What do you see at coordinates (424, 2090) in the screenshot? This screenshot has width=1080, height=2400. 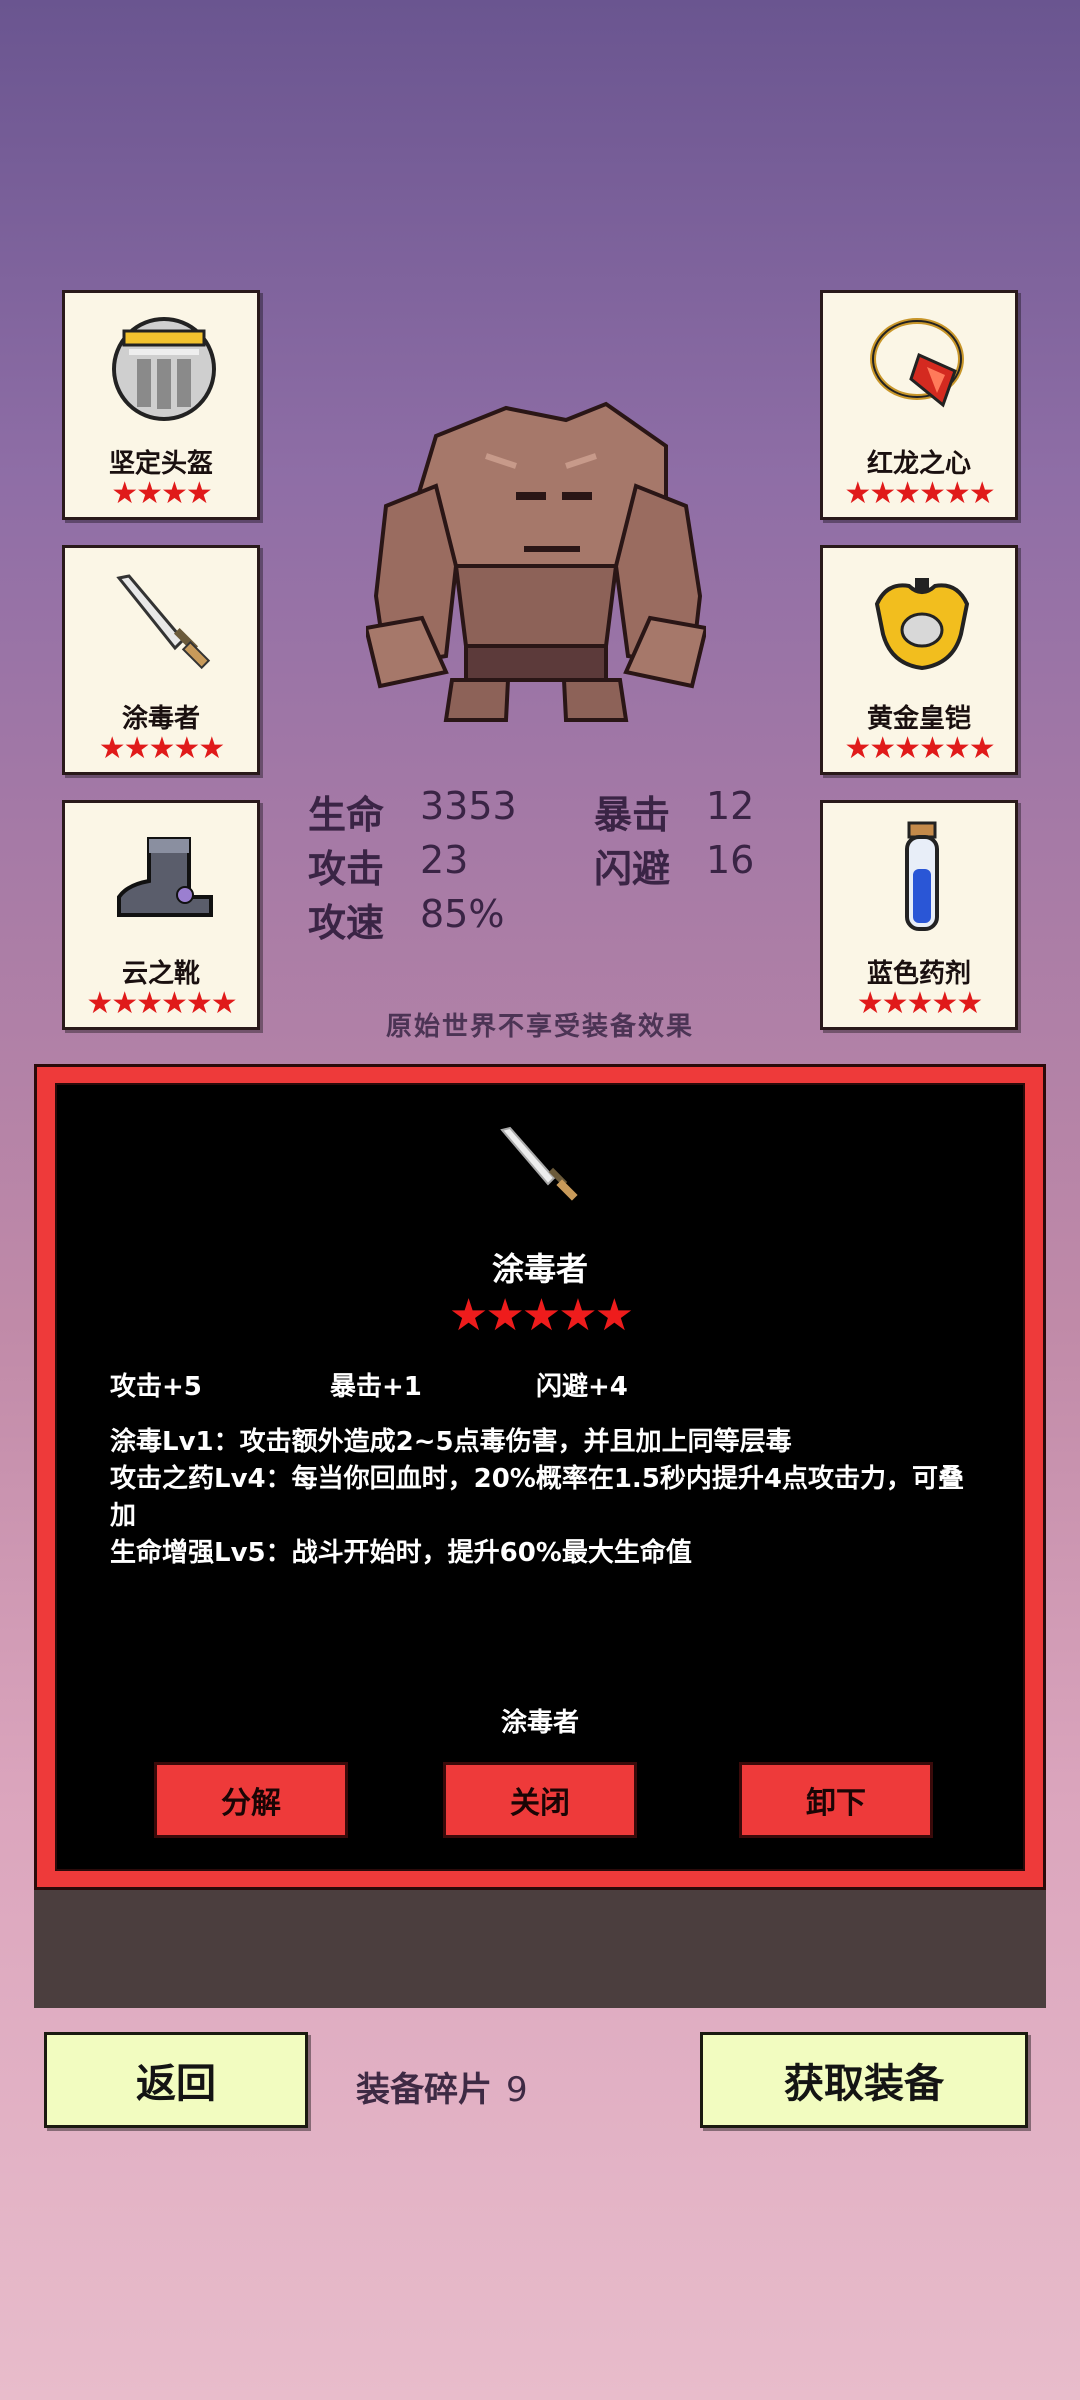 I see `fragment-label: 装备碎片` at bounding box center [424, 2090].